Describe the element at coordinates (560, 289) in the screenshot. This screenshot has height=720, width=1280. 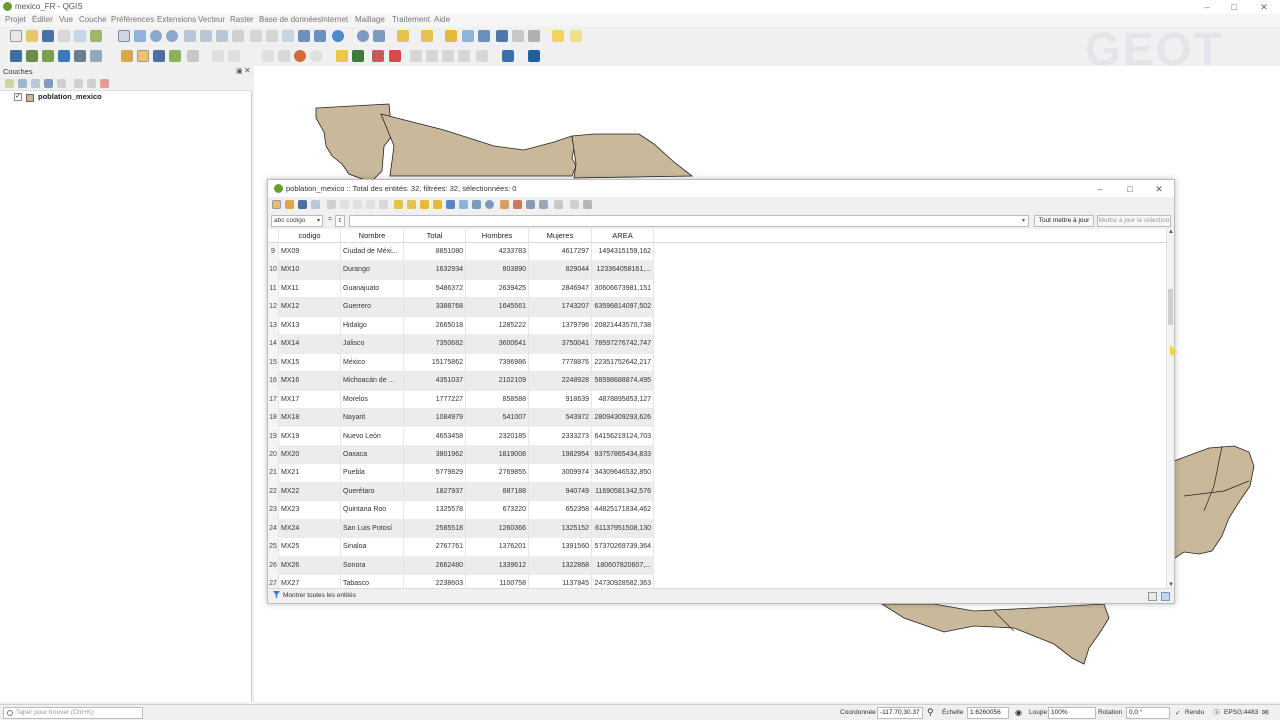
I see `cell-mujeres: 2846947` at that location.